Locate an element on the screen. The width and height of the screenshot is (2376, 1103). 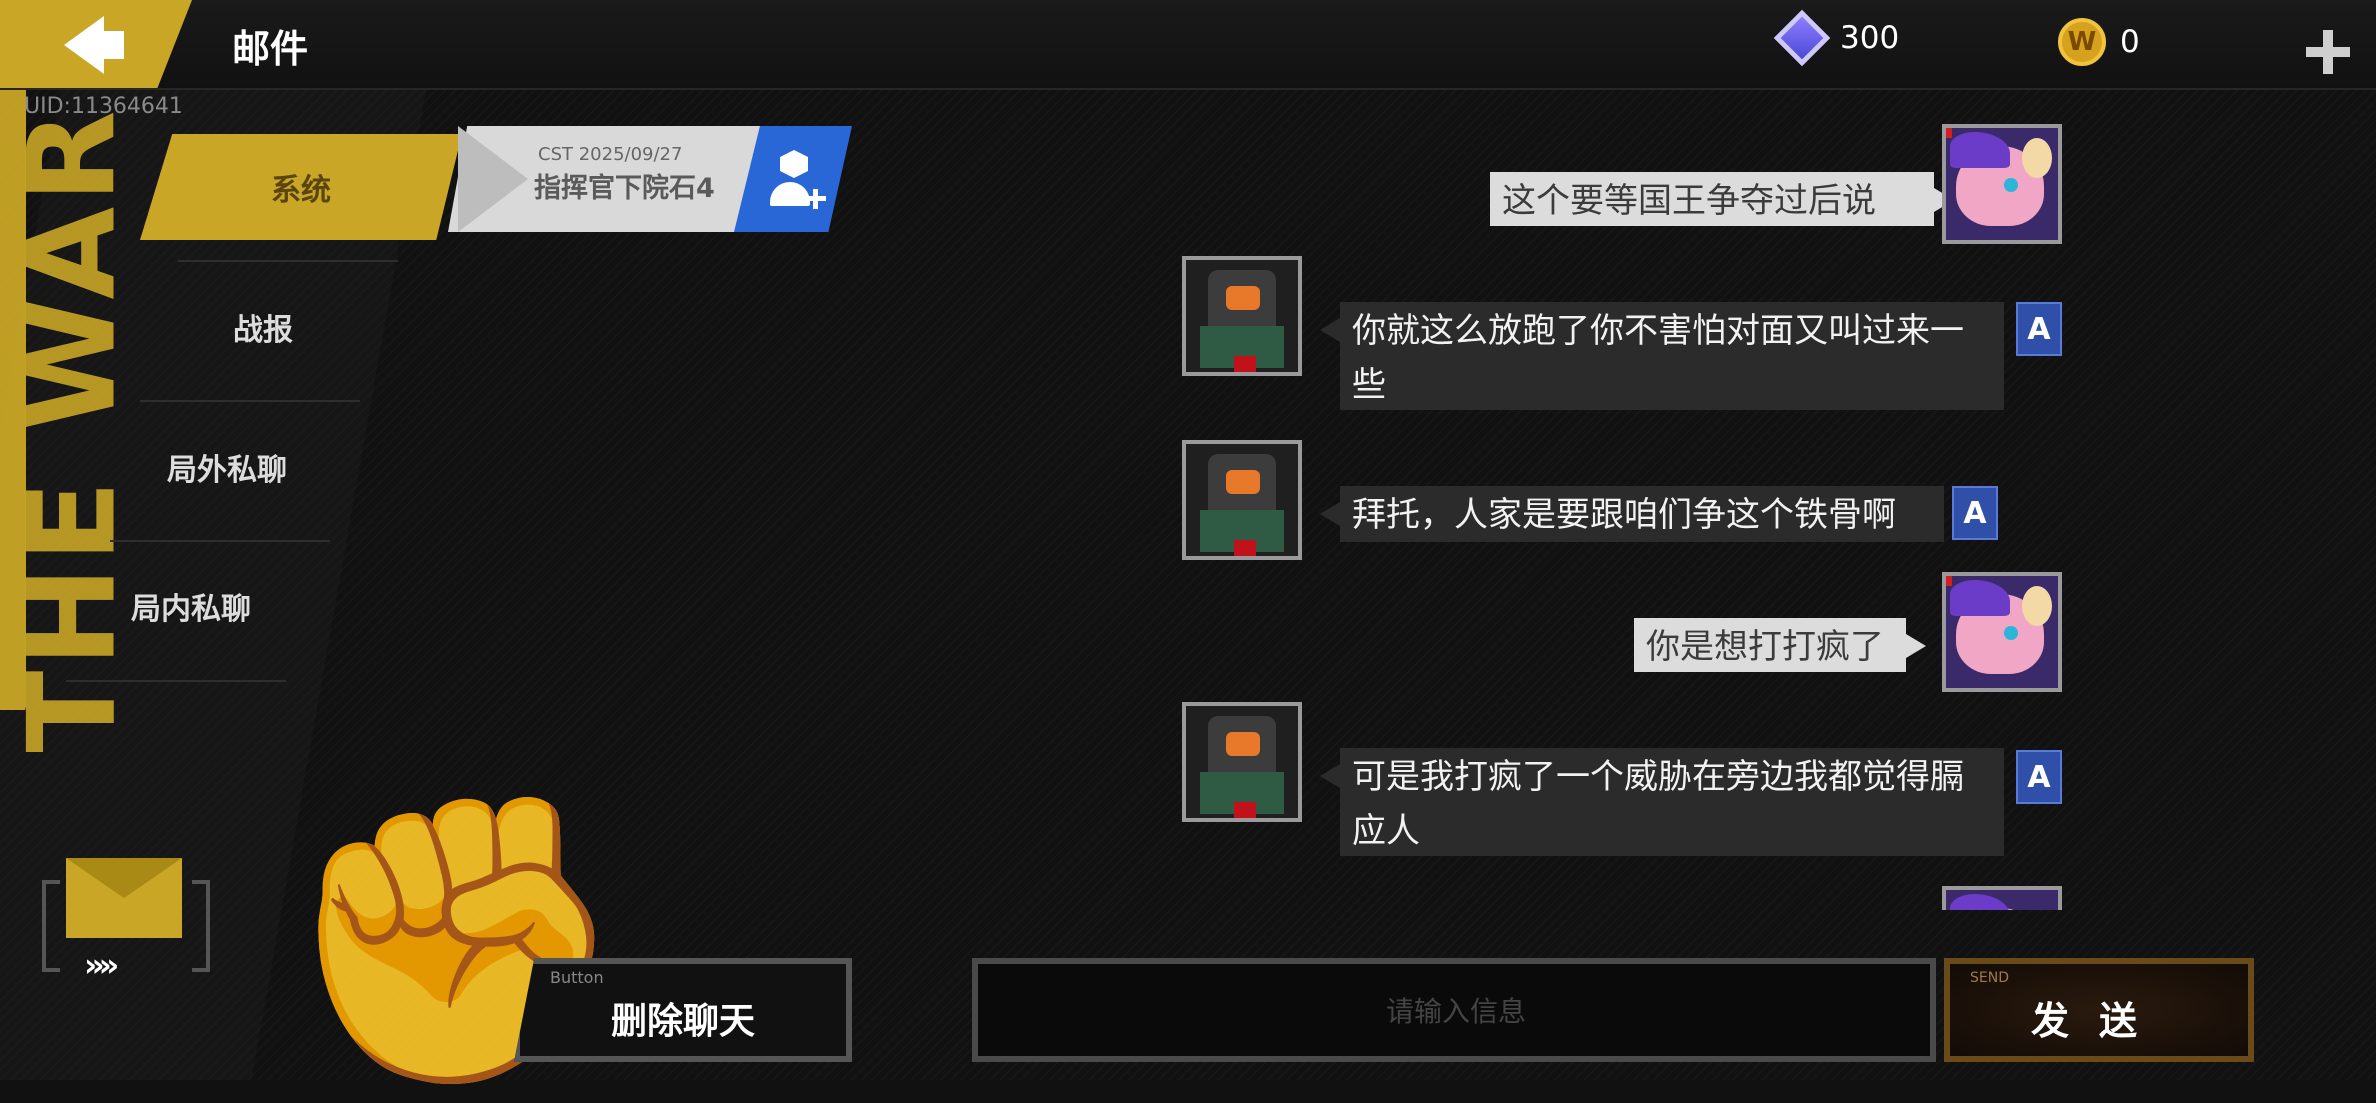
side-decoration-text: THE WAR is located at coordinates (73, 429).